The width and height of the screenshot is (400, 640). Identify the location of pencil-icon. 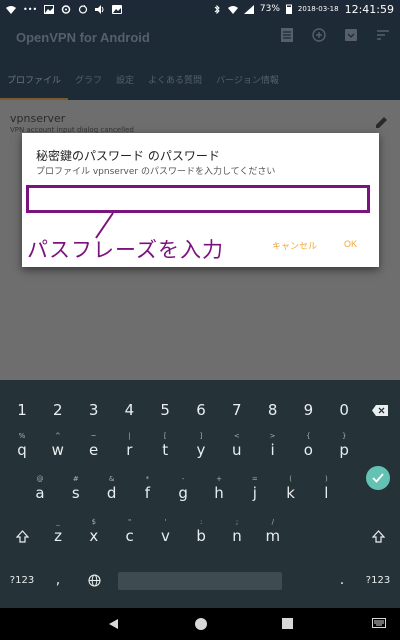
(381, 122).